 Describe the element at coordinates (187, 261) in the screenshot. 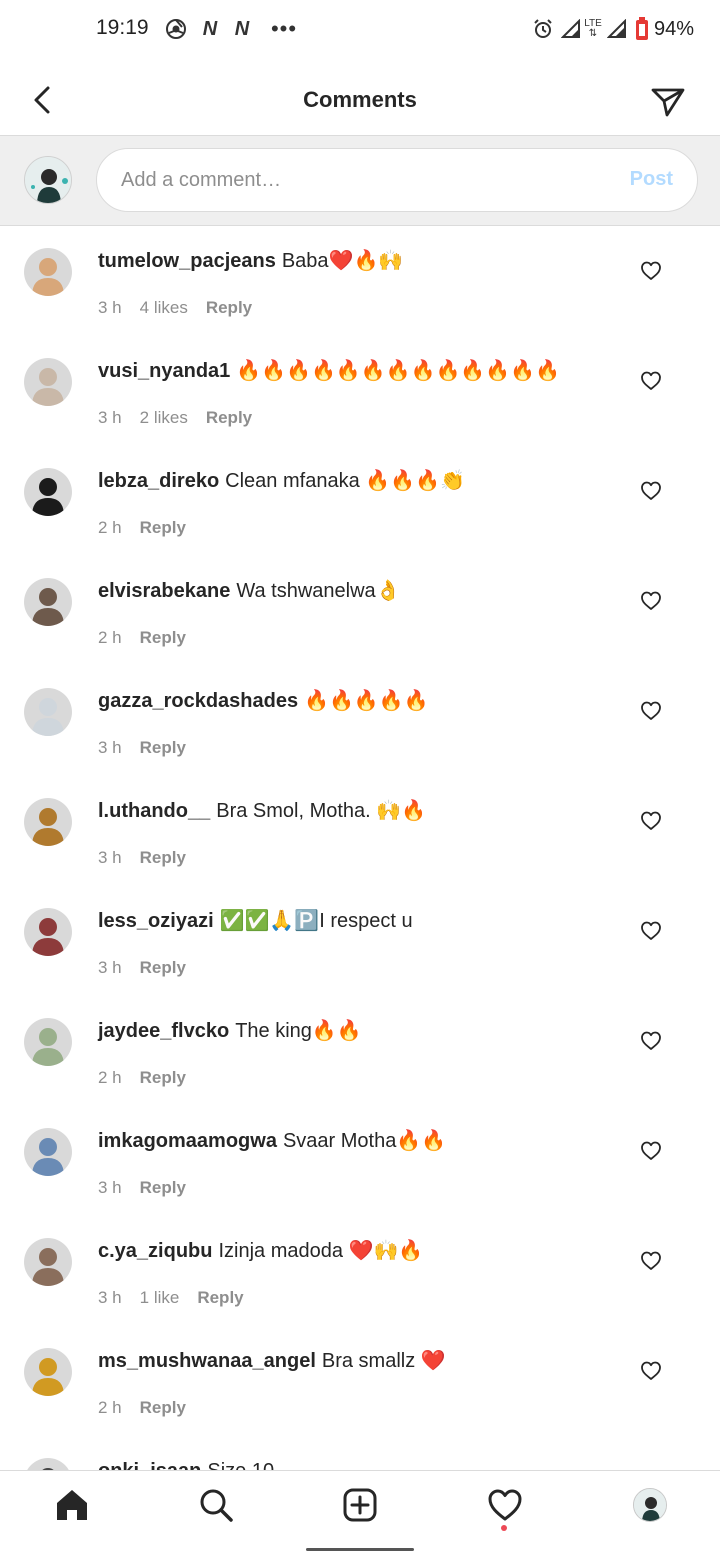

I see `comment-username: tumelow_pacjeans` at that location.